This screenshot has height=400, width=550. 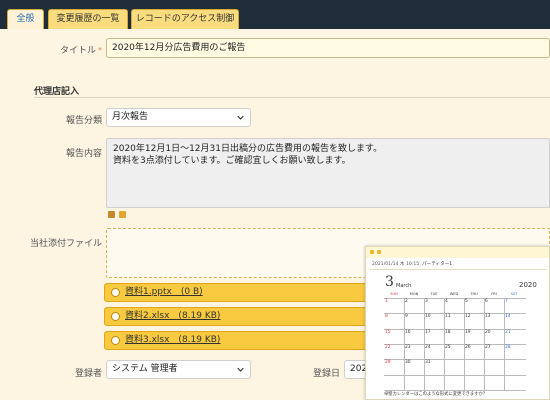 I want to click on title-field: 2020年12月分広告費用のご報告, so click(x=328, y=48).